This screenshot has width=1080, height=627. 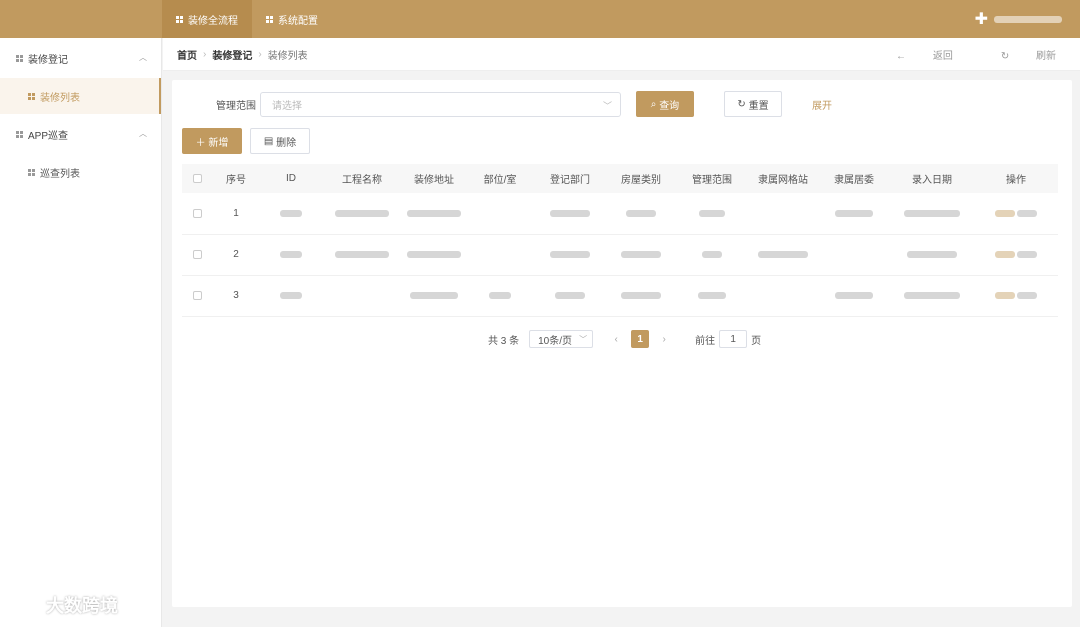 I want to click on sidebar-group-app-inspection: APP巡查 ︿, so click(x=80, y=134).